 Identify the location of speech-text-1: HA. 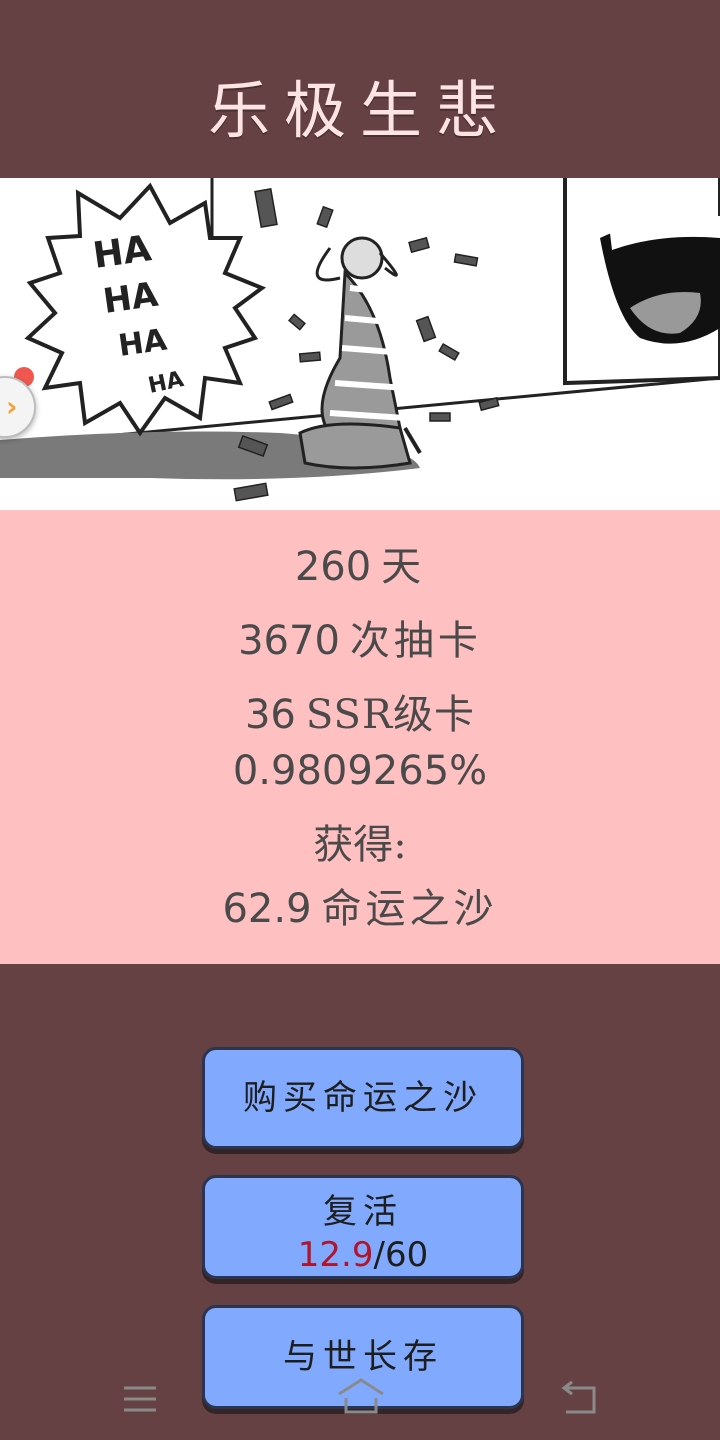
(122, 252).